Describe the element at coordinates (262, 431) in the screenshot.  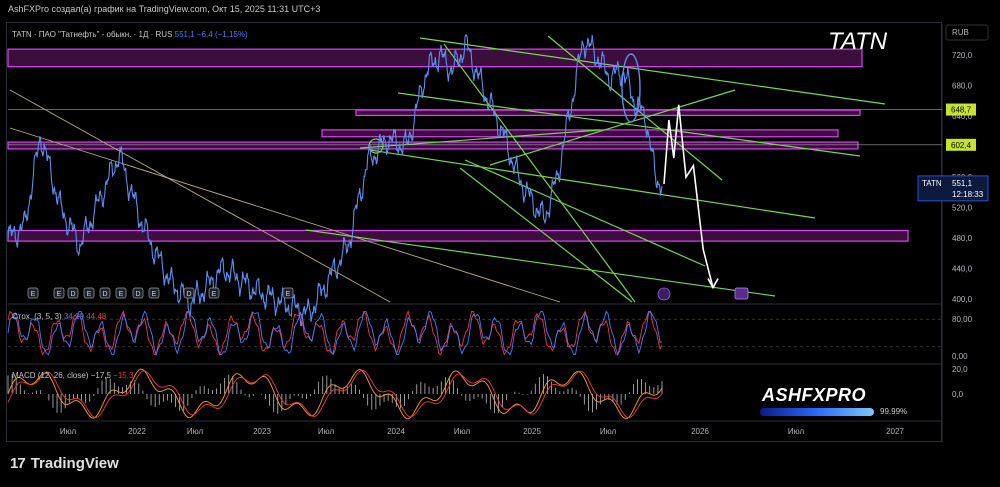
I see `time-axis-label: 2023` at that location.